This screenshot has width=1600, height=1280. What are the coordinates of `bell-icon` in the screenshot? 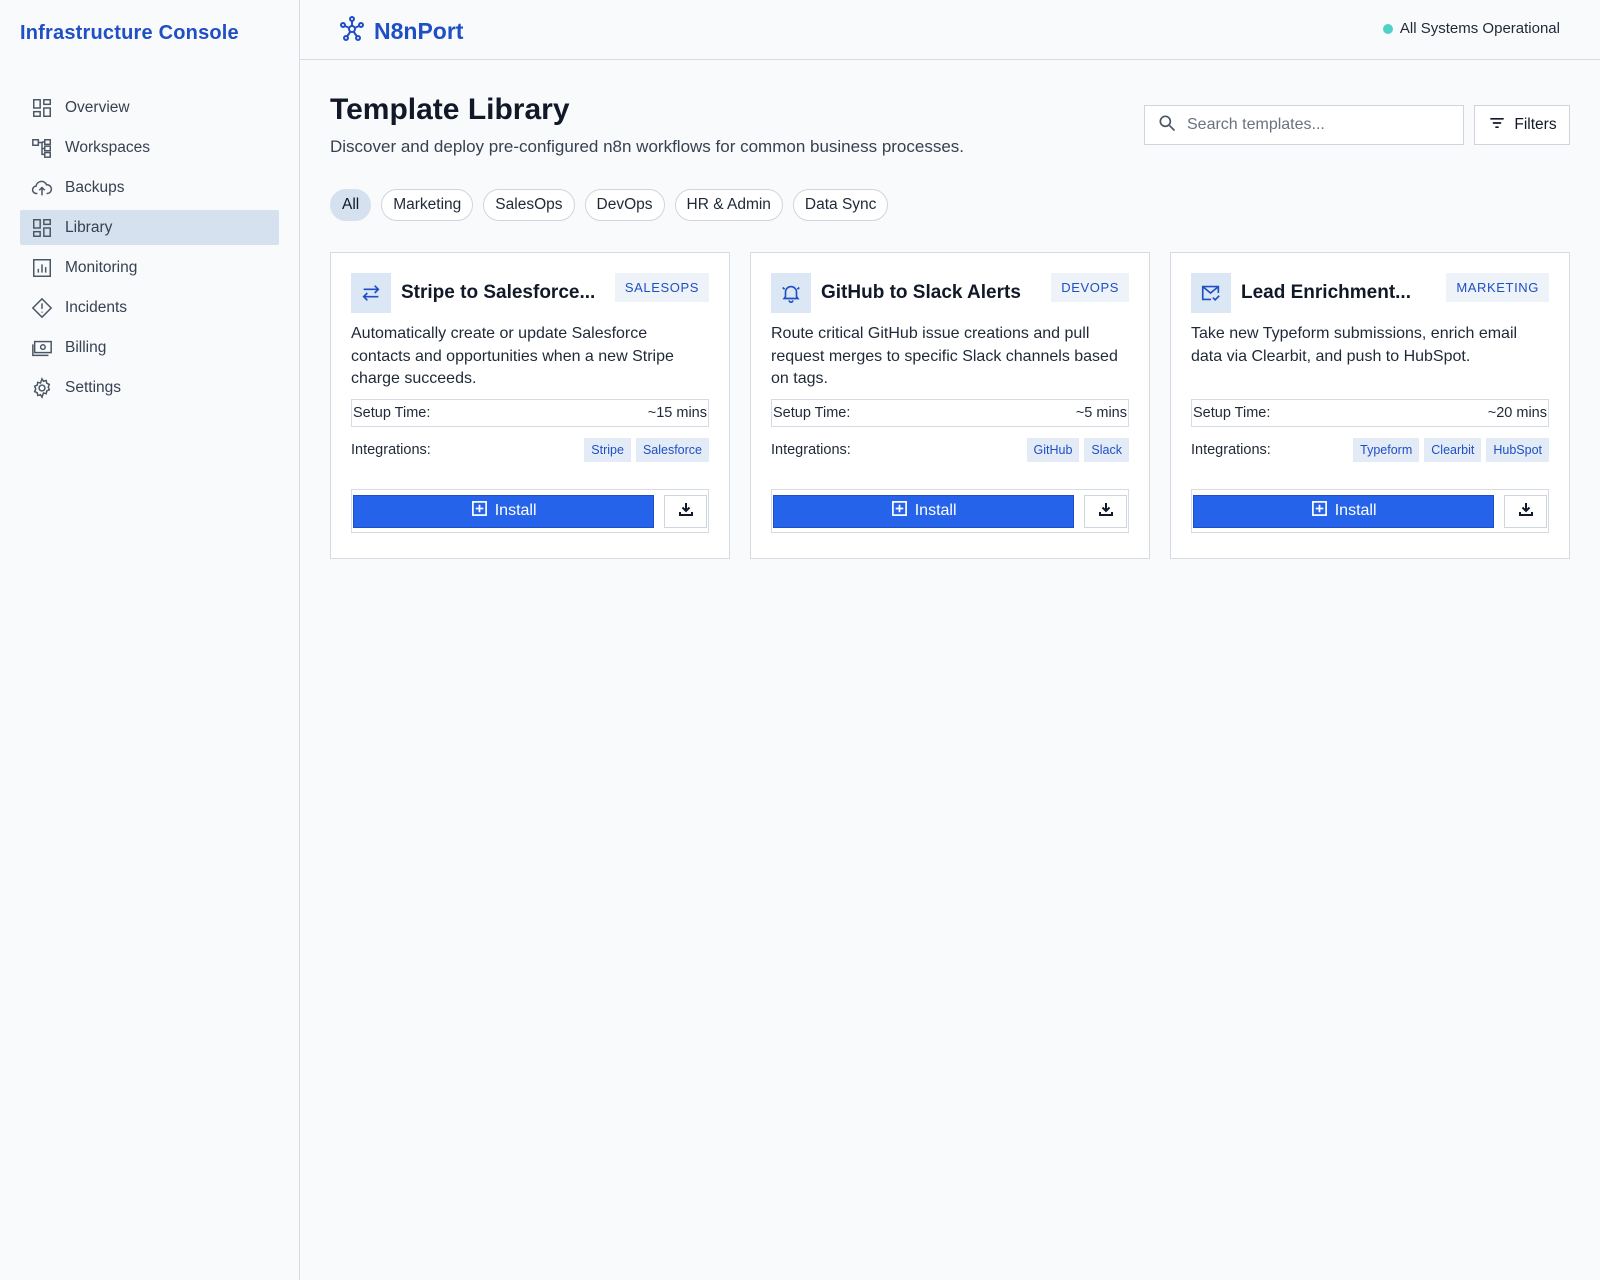 It's located at (791, 293).